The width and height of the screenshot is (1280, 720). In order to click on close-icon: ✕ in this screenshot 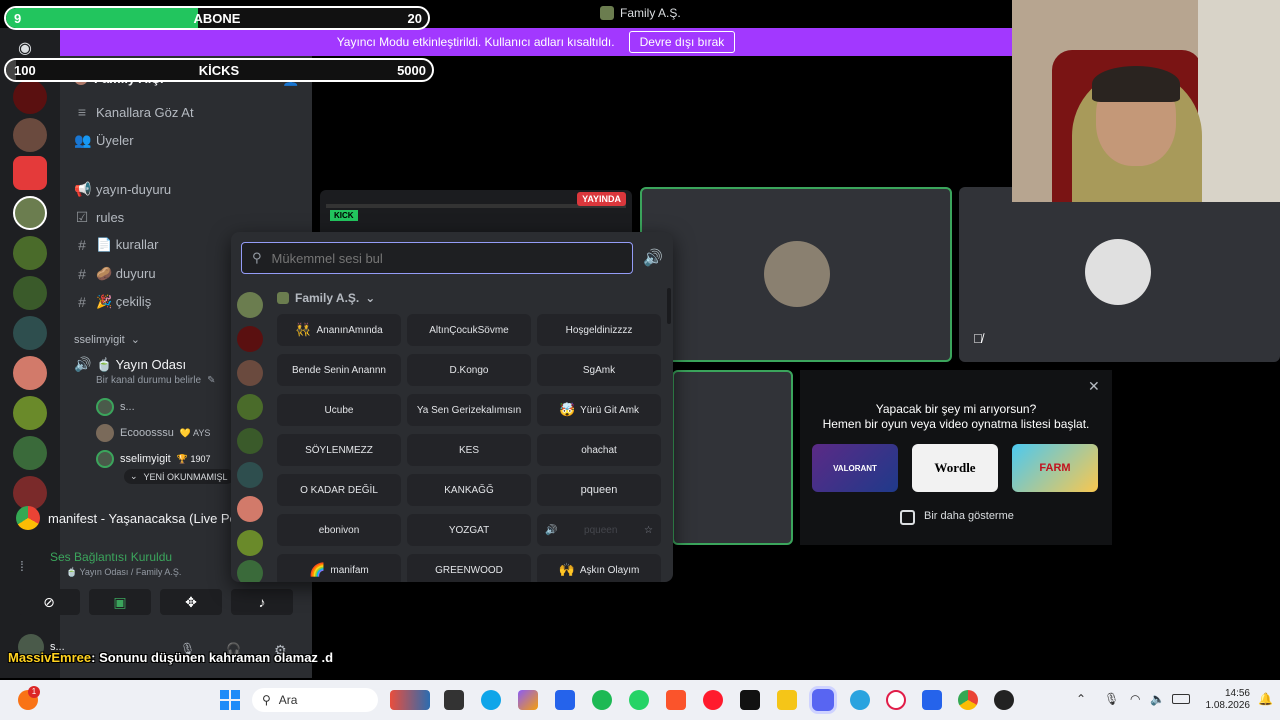, I will do `click(1094, 386)`.